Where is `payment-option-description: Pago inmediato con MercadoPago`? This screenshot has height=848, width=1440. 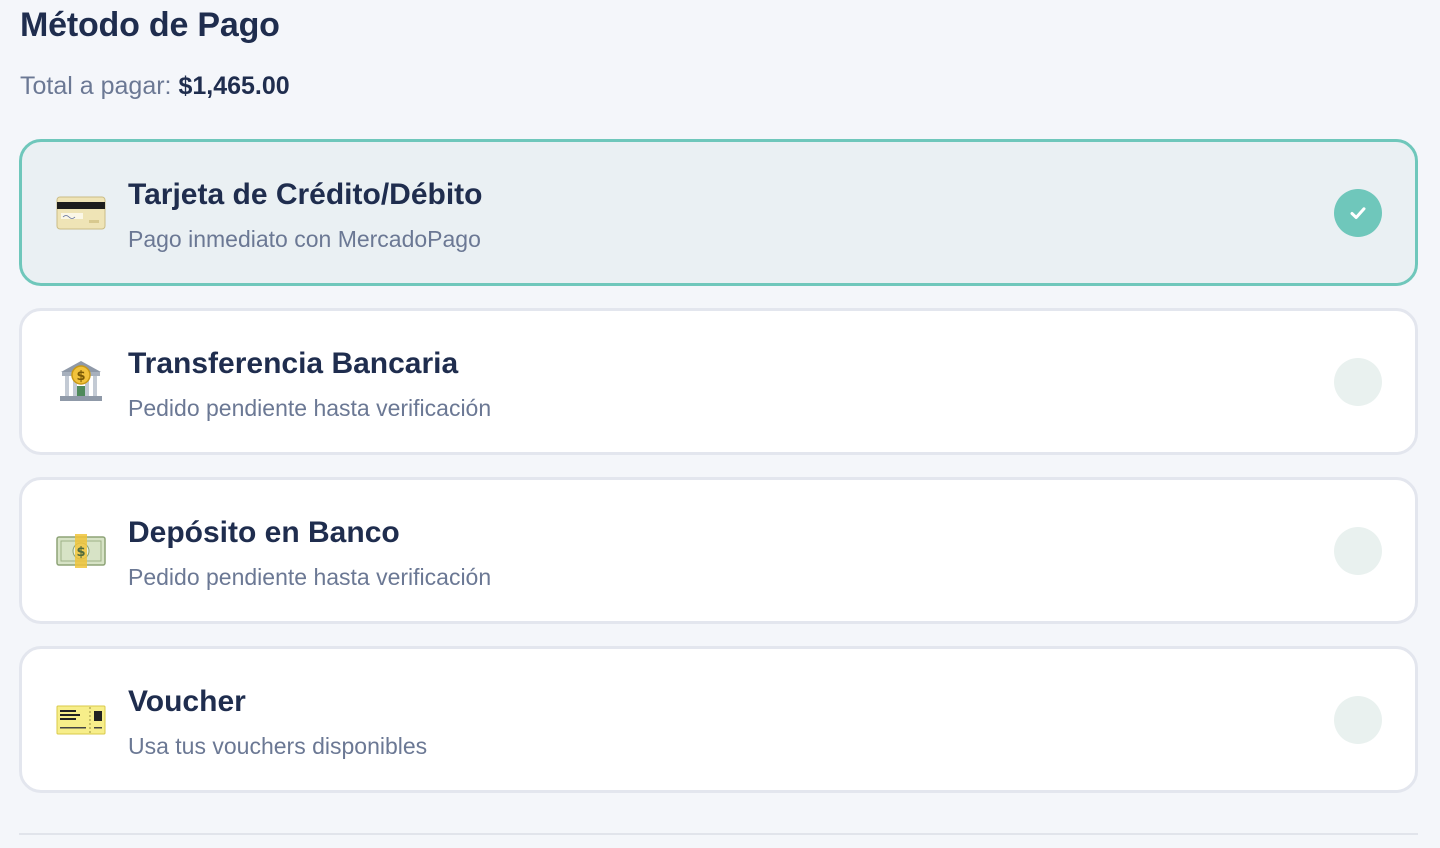 payment-option-description: Pago inmediato con MercadoPago is located at coordinates (304, 239).